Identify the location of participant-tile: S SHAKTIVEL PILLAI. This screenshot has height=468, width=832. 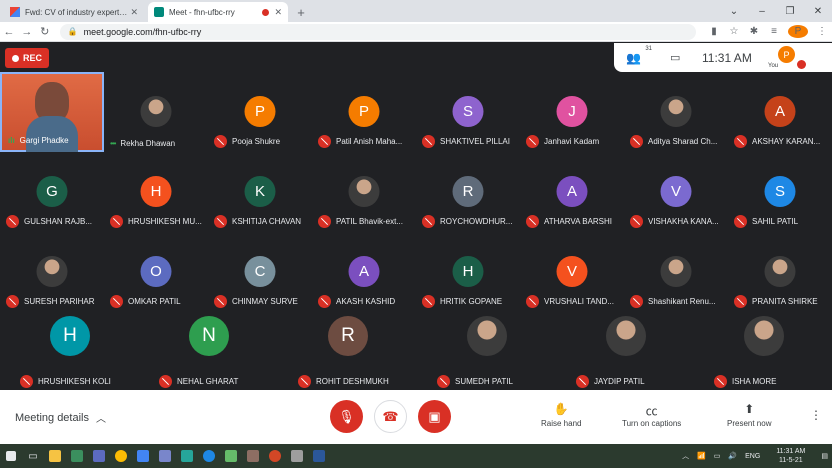
(468, 112).